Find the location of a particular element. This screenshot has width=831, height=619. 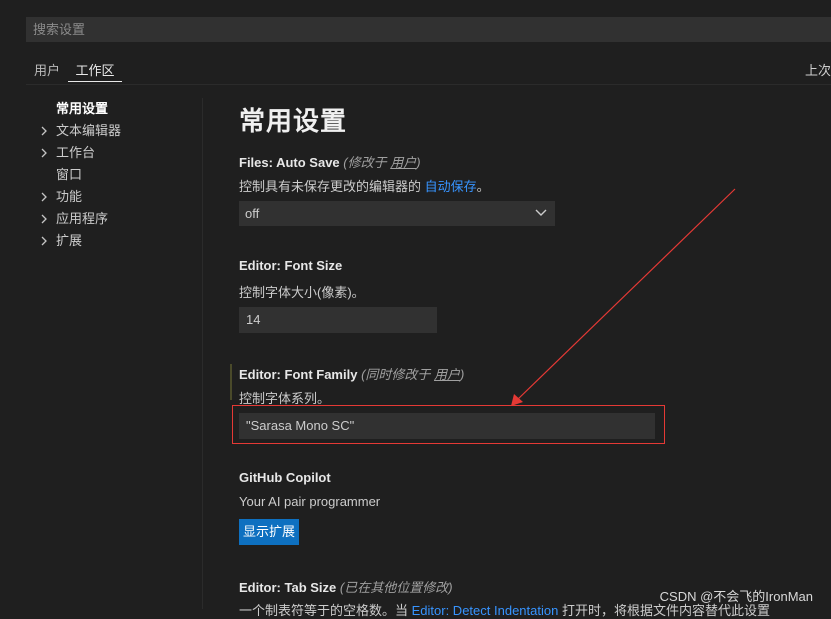

toc-item-label: 文本编辑器 is located at coordinates (89, 130).